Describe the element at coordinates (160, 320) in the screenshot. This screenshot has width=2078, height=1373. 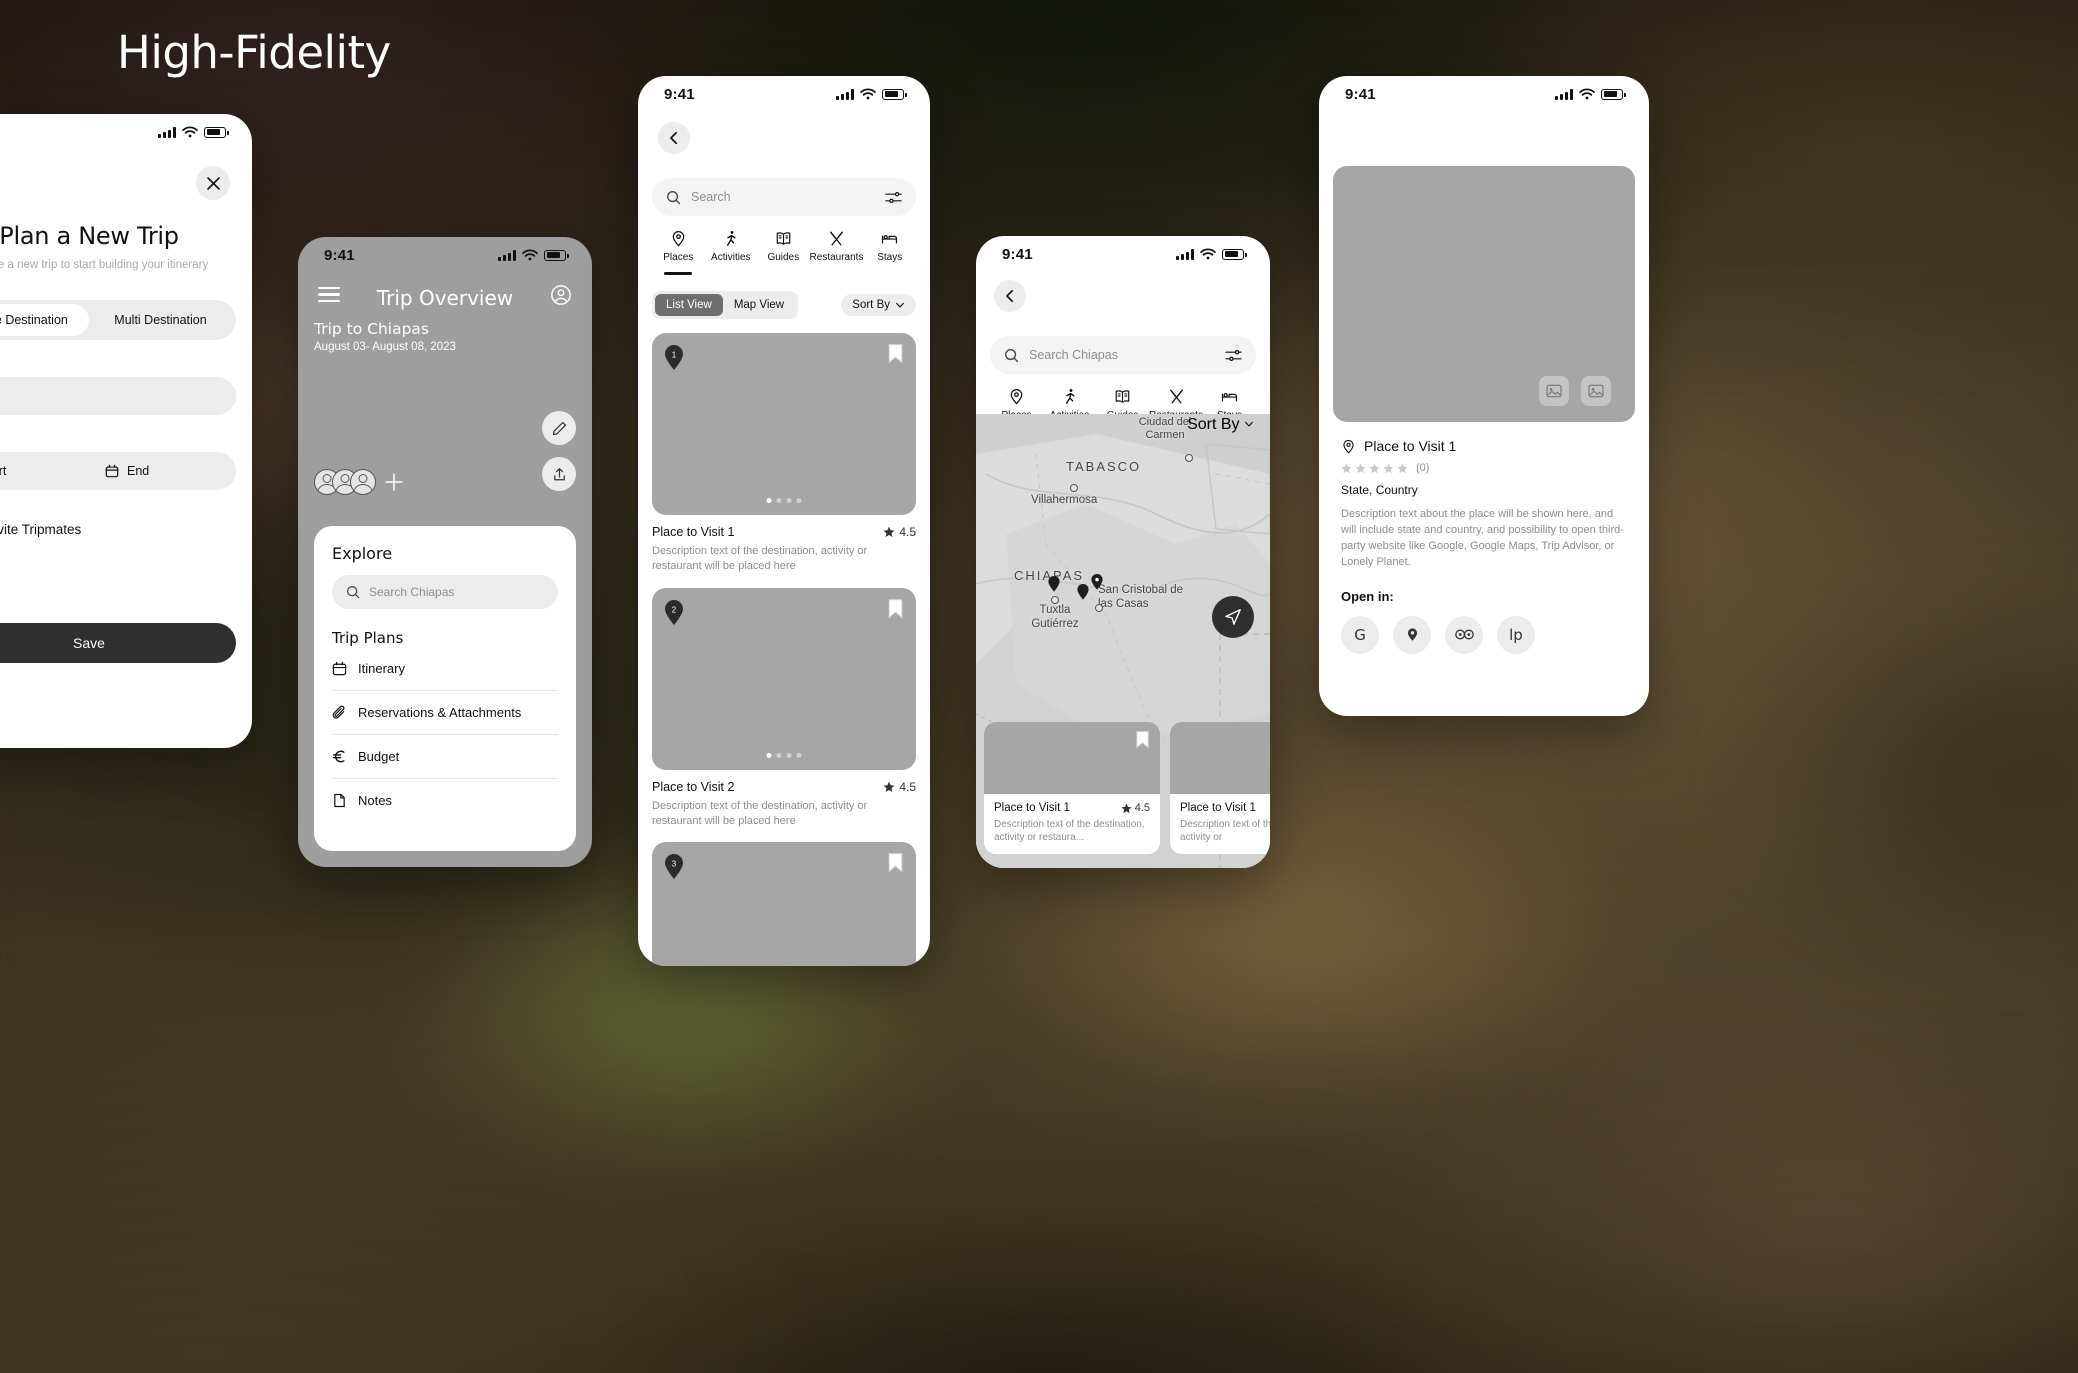
I see `segment-multi-destination: Multi Destination` at that location.